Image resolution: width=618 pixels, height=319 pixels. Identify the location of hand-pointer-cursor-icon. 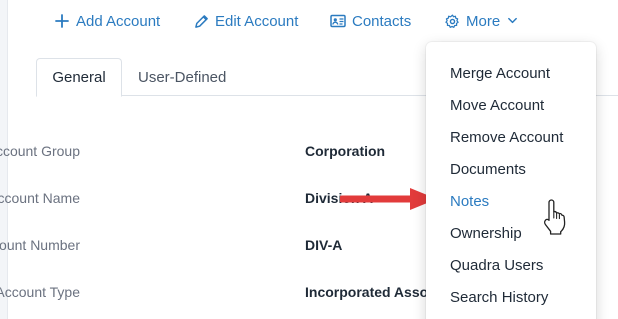
(555, 217).